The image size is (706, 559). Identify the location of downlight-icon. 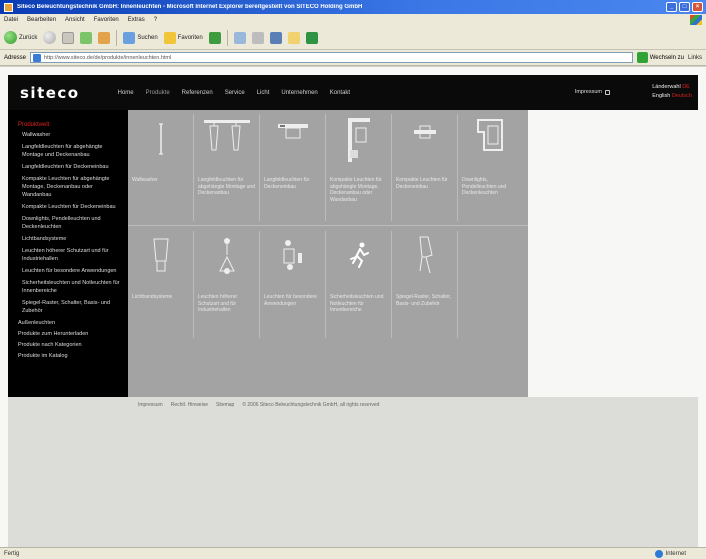
(490, 135).